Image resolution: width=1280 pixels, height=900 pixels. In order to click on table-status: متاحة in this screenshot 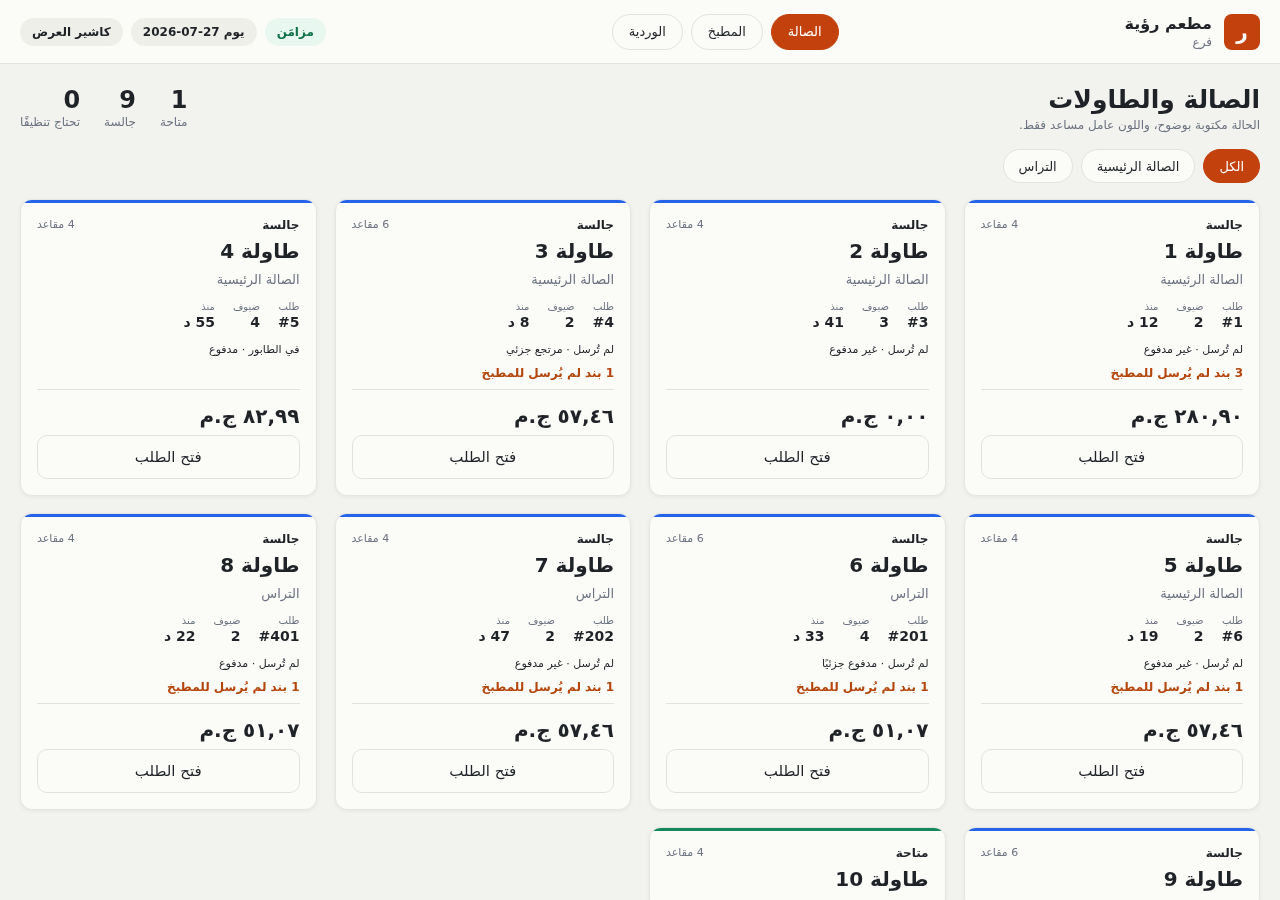, I will do `click(912, 853)`.